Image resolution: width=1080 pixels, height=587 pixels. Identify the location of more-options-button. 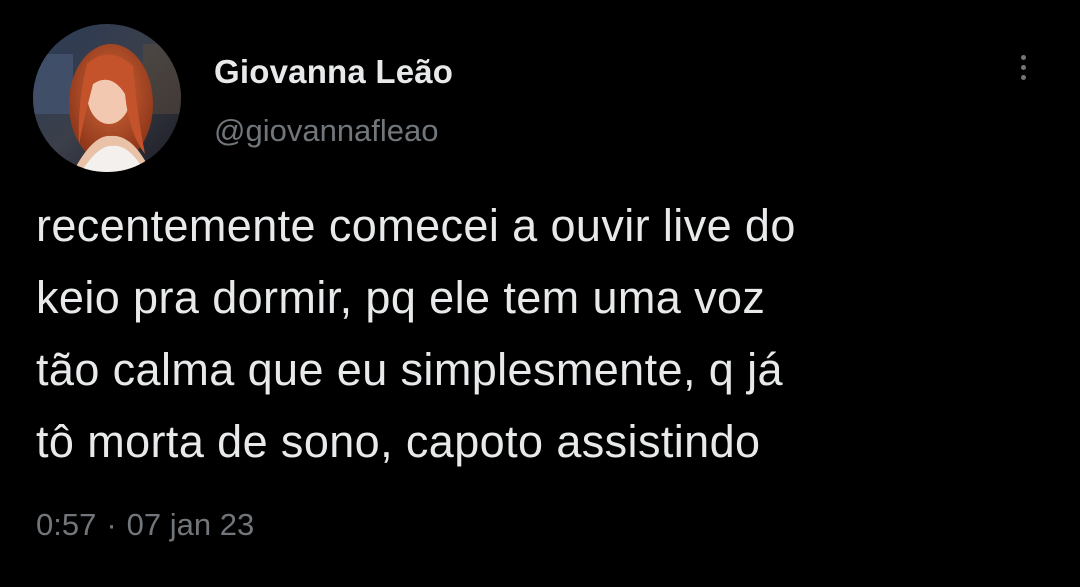
(1023, 67).